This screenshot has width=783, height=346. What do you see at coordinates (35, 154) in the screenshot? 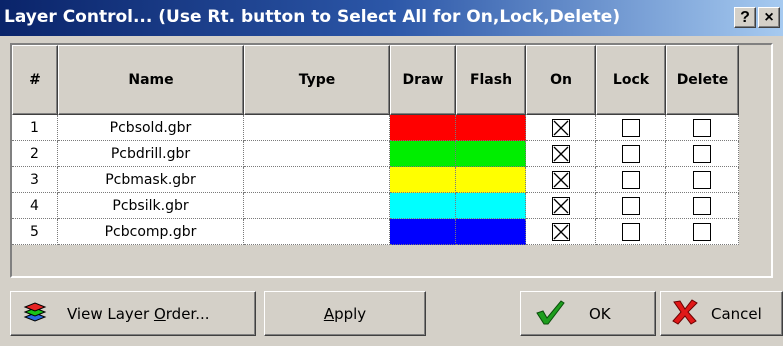
I see `row-number-cell: 2` at bounding box center [35, 154].